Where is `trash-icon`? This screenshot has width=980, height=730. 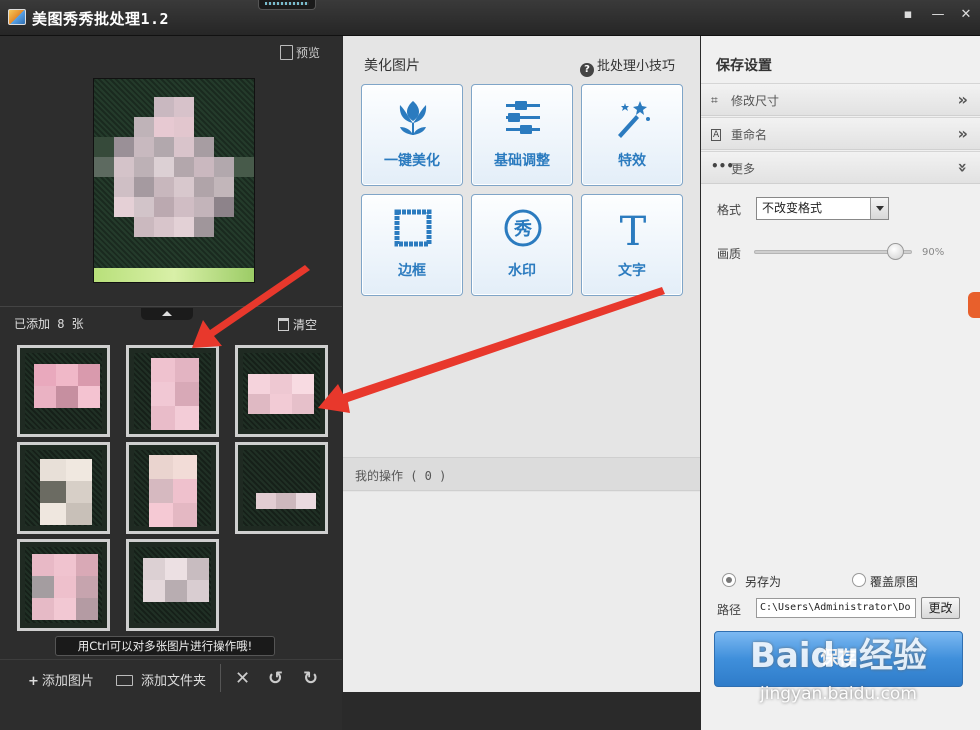 trash-icon is located at coordinates (283, 324).